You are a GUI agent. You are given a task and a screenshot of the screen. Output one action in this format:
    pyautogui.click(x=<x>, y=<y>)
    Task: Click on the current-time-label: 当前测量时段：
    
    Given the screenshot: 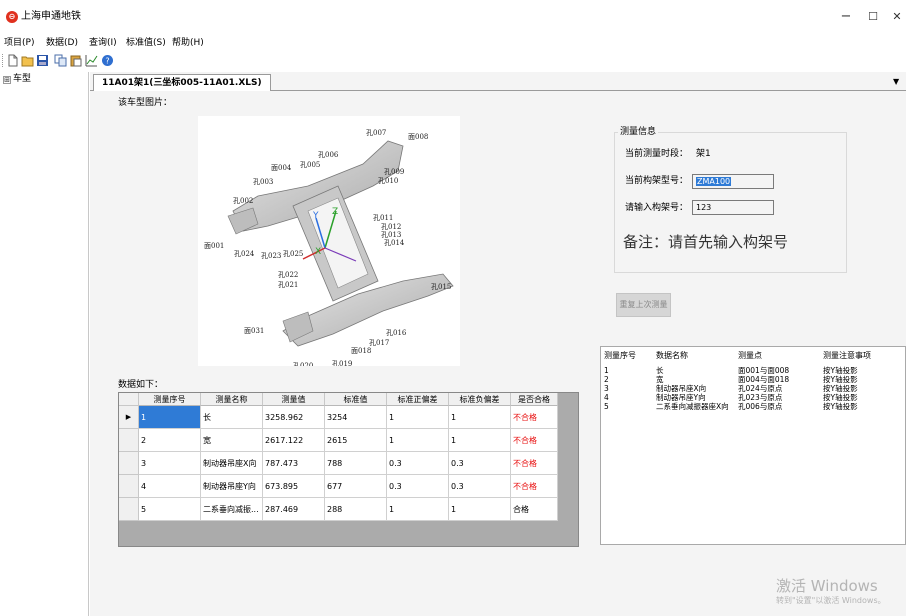 What is the action you would take?
    pyautogui.click(x=657, y=154)
    